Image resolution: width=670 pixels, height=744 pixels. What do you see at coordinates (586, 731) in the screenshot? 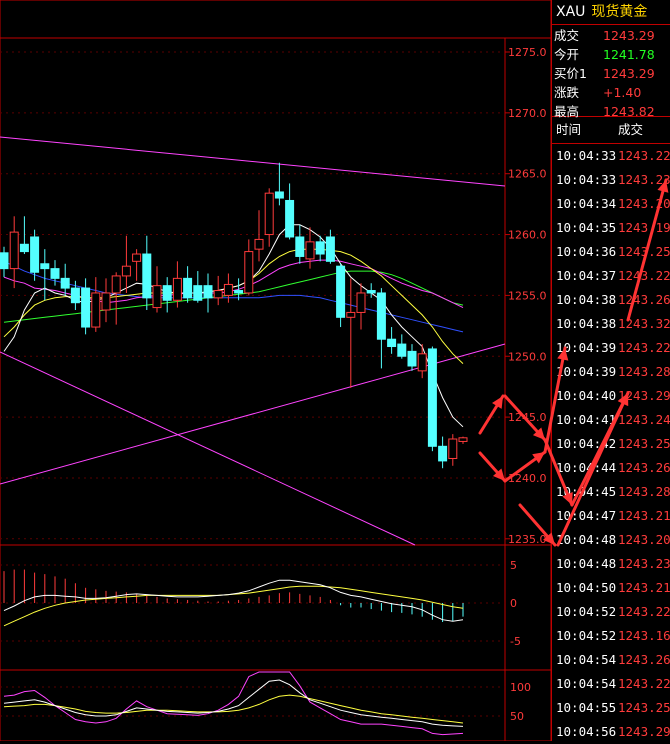
I see `tick-time: 10:04:56` at bounding box center [586, 731].